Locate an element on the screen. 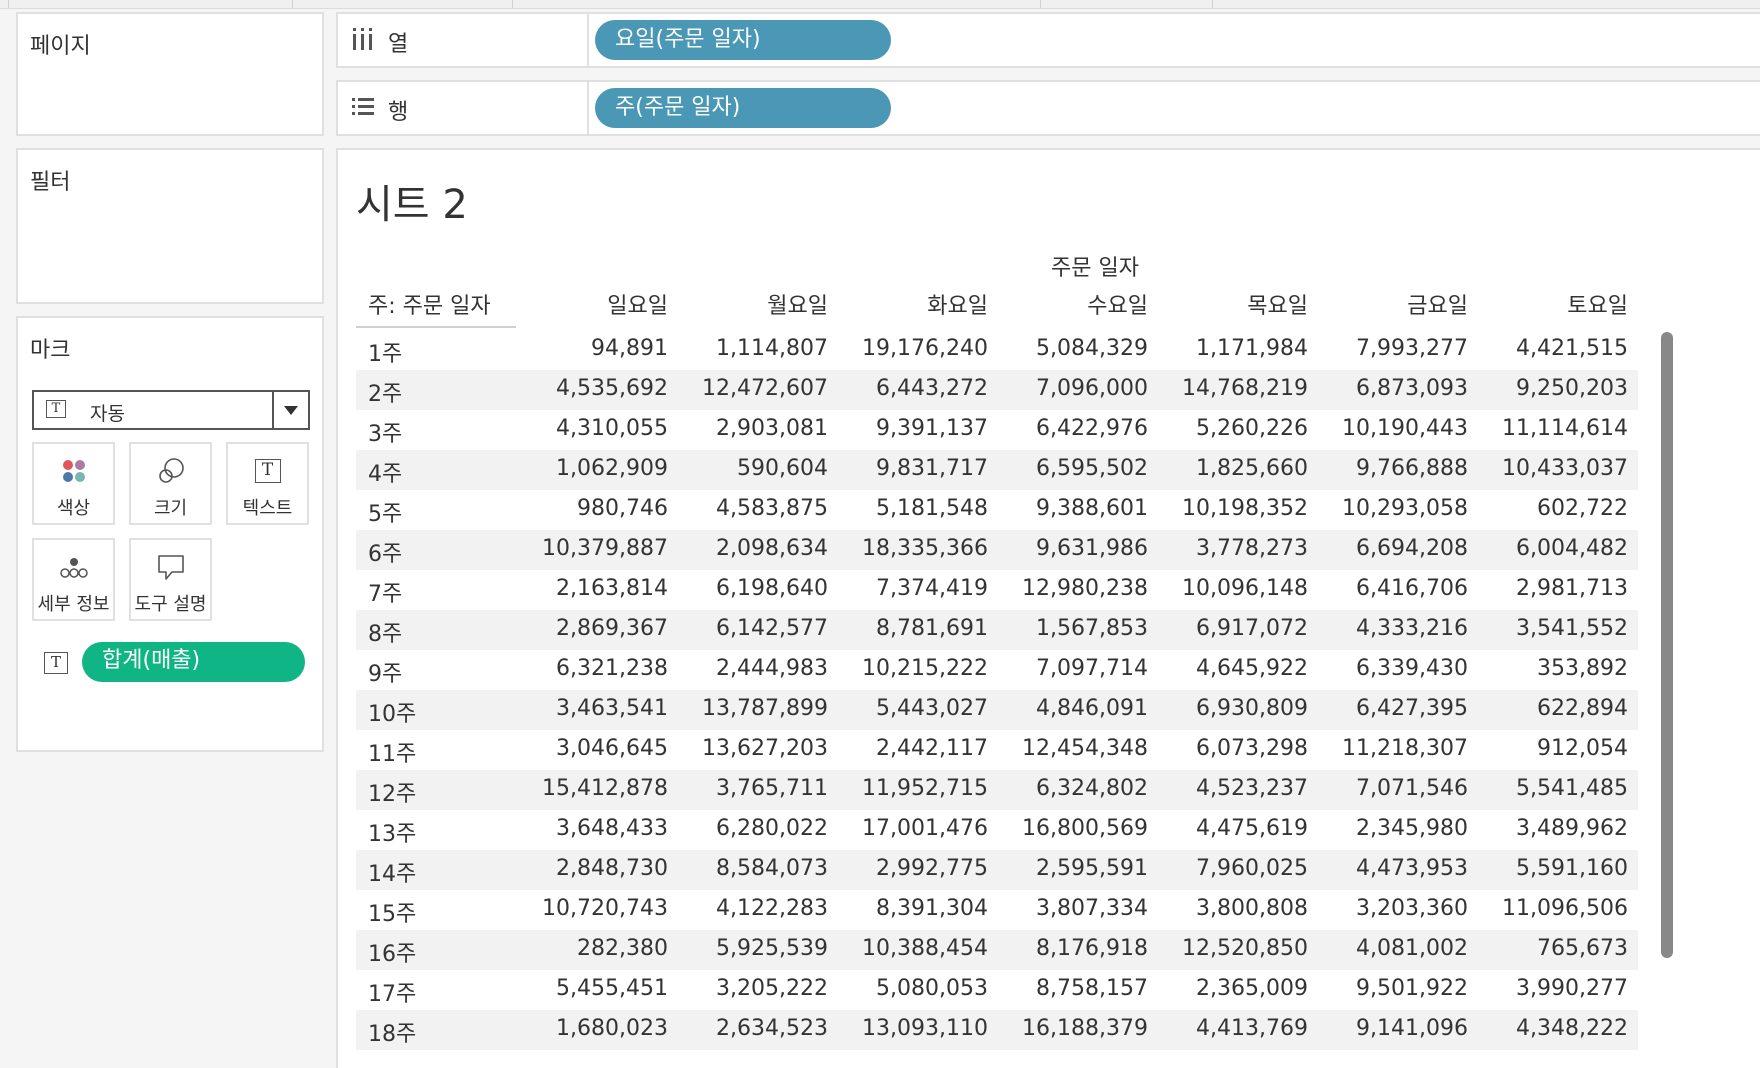 The width and height of the screenshot is (1760, 1068). table-cell: 10,198,352 is located at coordinates (1233, 508).